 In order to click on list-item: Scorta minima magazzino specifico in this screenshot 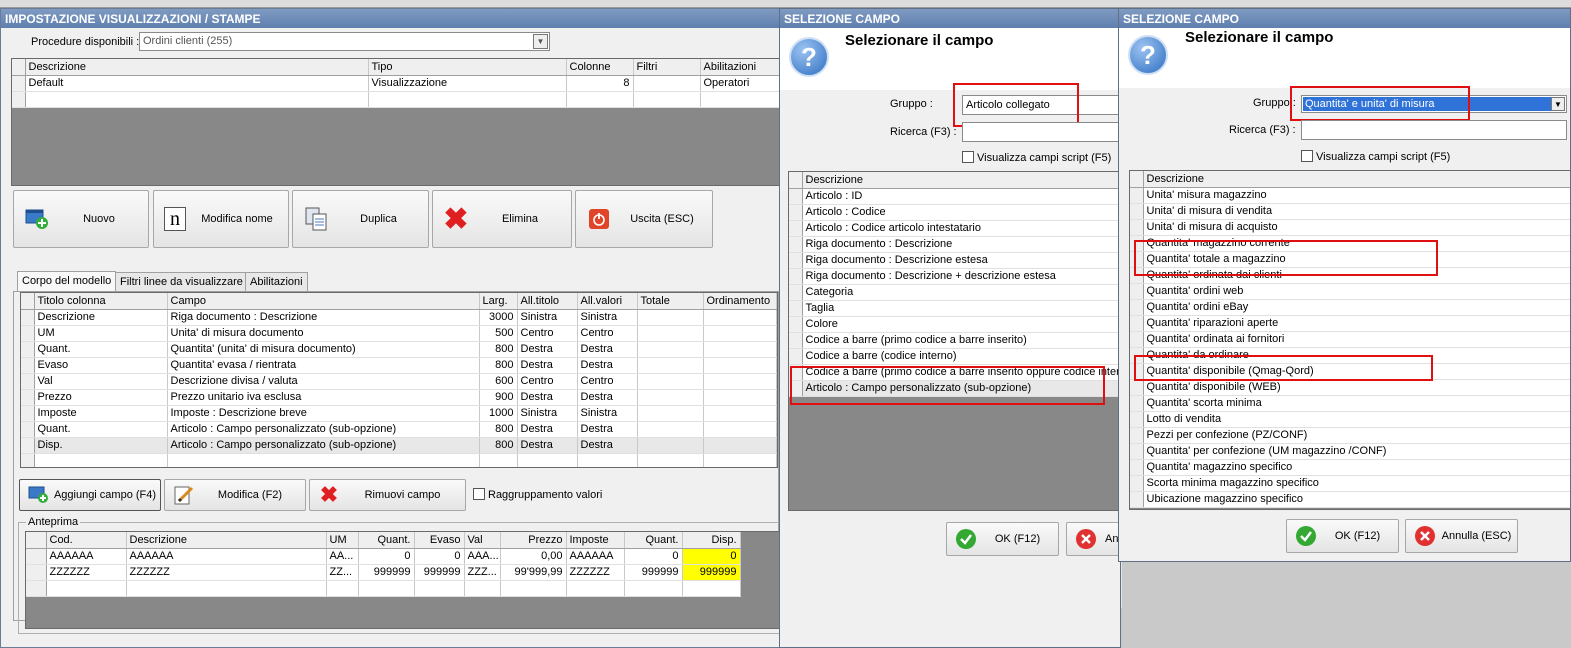, I will do `click(1350, 483)`.